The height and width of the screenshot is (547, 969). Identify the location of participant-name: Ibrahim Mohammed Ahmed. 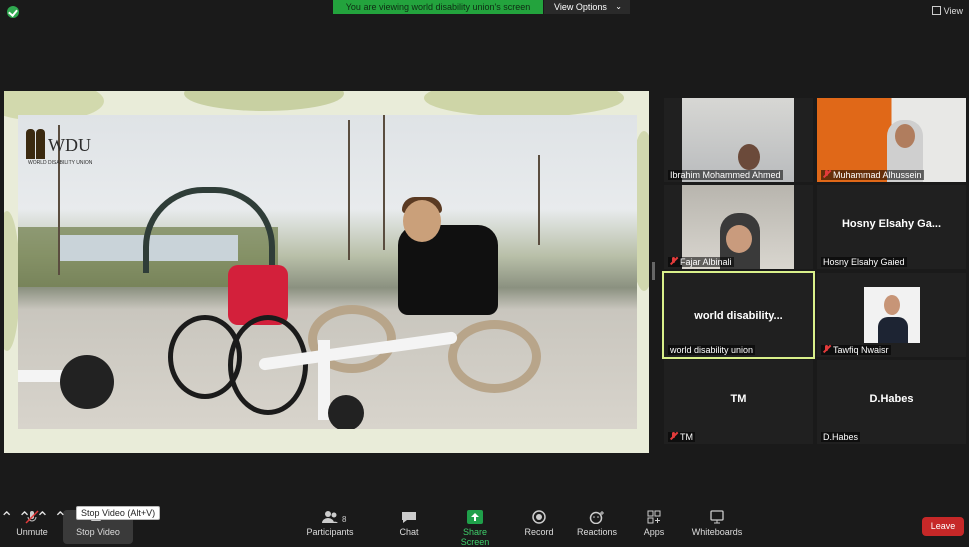
(725, 175).